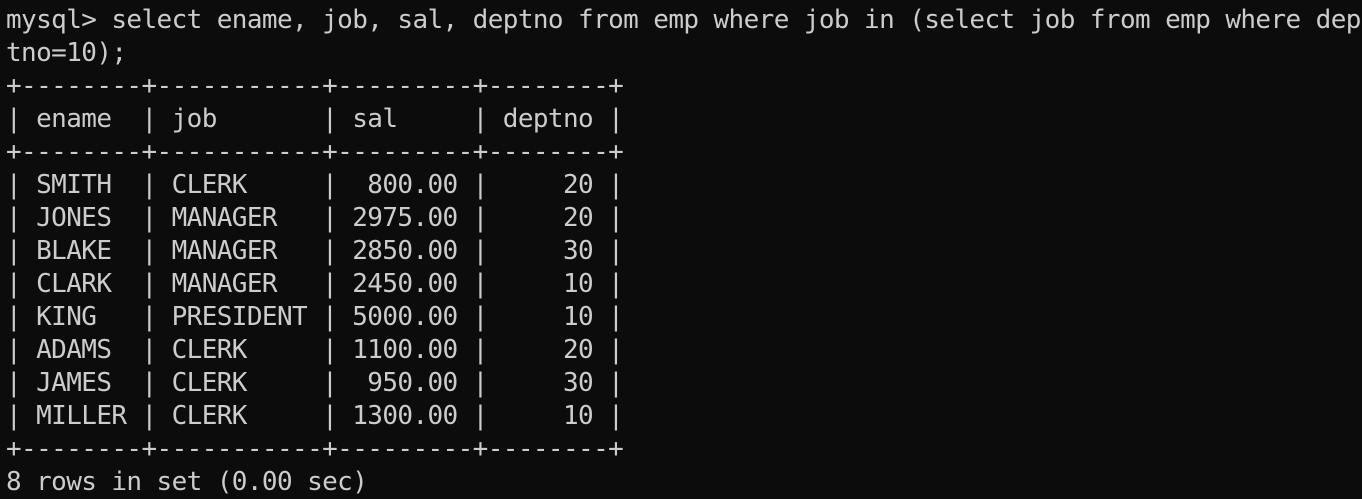 The height and width of the screenshot is (499, 1362). What do you see at coordinates (187, 482) in the screenshot?
I see `result-summary: 8 rows in set (0.00 sec)` at bounding box center [187, 482].